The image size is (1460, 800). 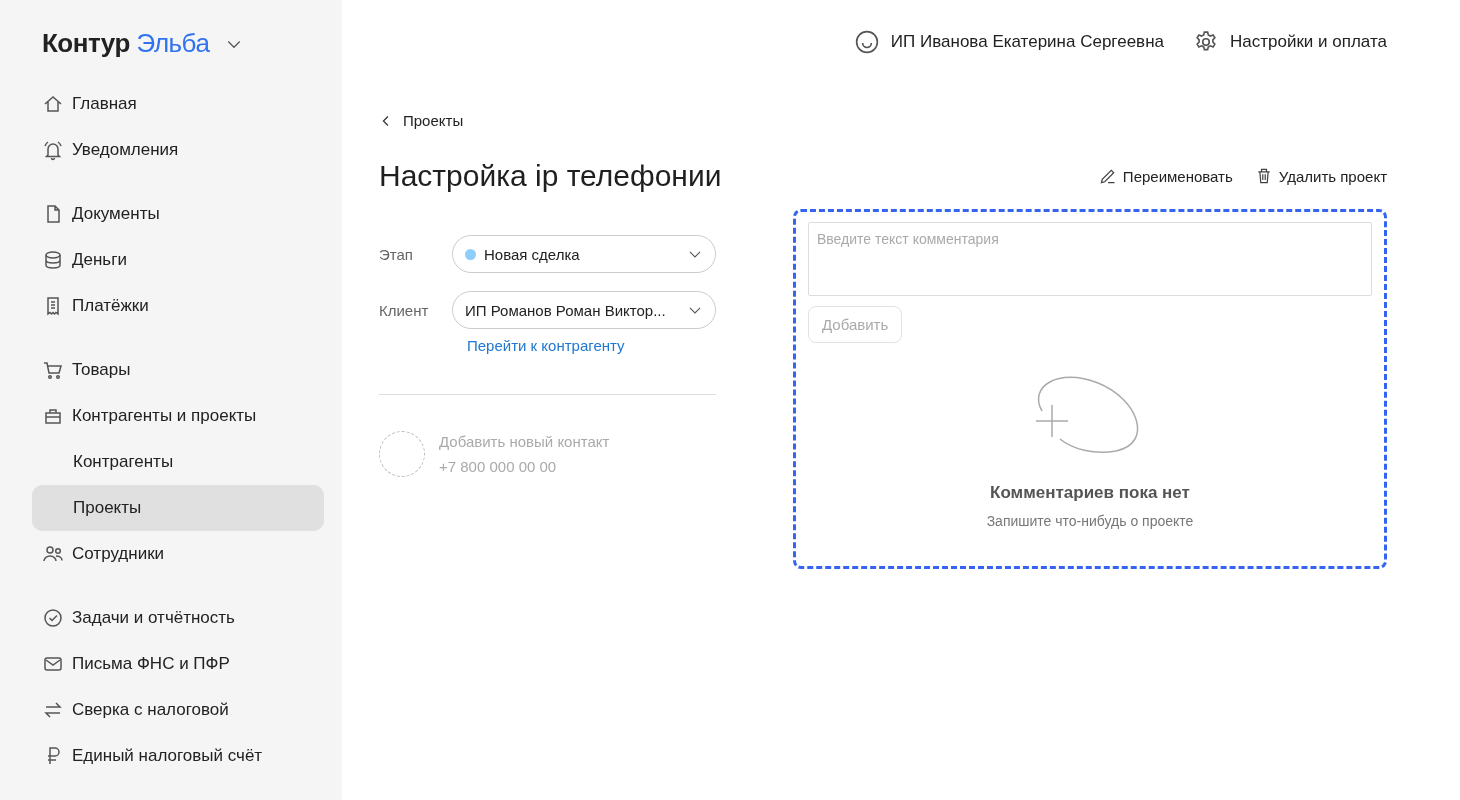 What do you see at coordinates (53, 150) in the screenshot?
I see `bell-icon` at bounding box center [53, 150].